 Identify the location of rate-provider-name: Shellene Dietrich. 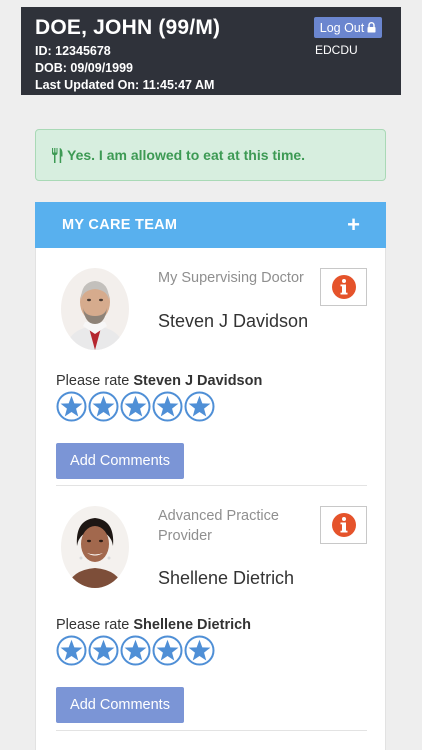
(192, 625).